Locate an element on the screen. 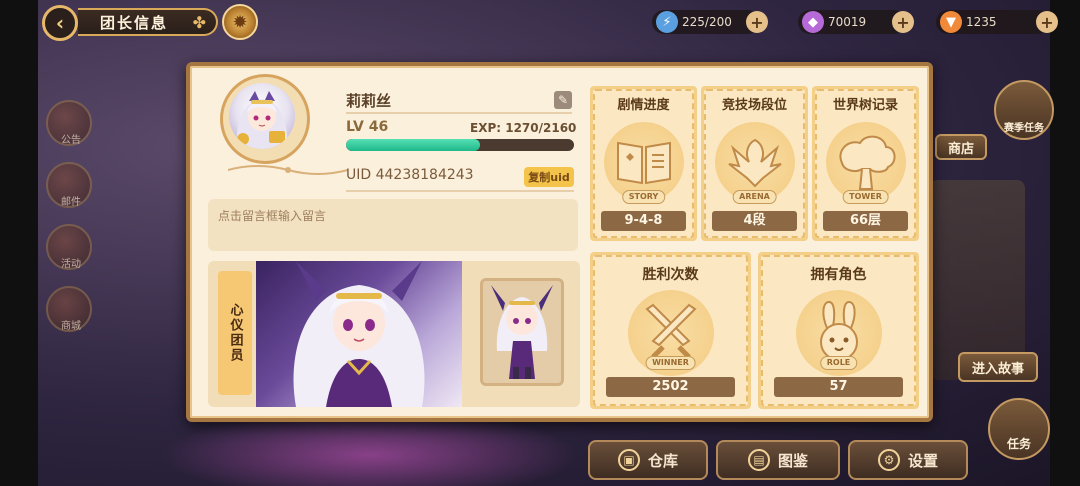  card-value: 9-4-8 is located at coordinates (643, 221).